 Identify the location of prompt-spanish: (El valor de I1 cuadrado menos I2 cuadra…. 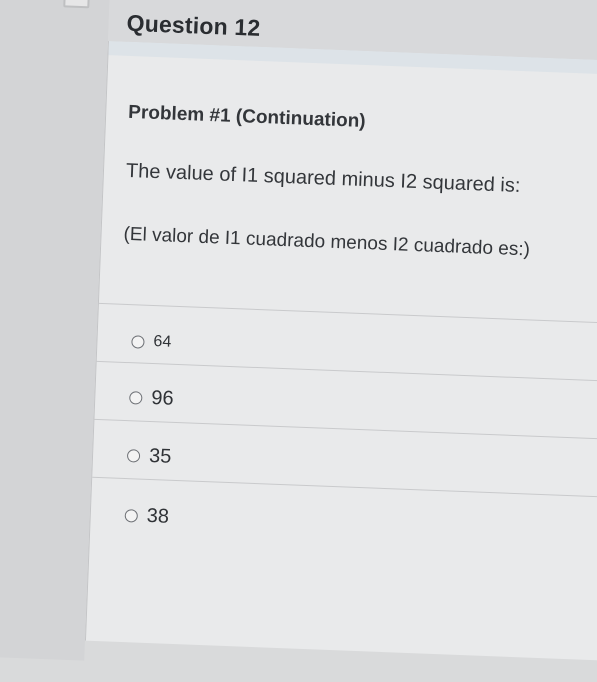
(327, 242).